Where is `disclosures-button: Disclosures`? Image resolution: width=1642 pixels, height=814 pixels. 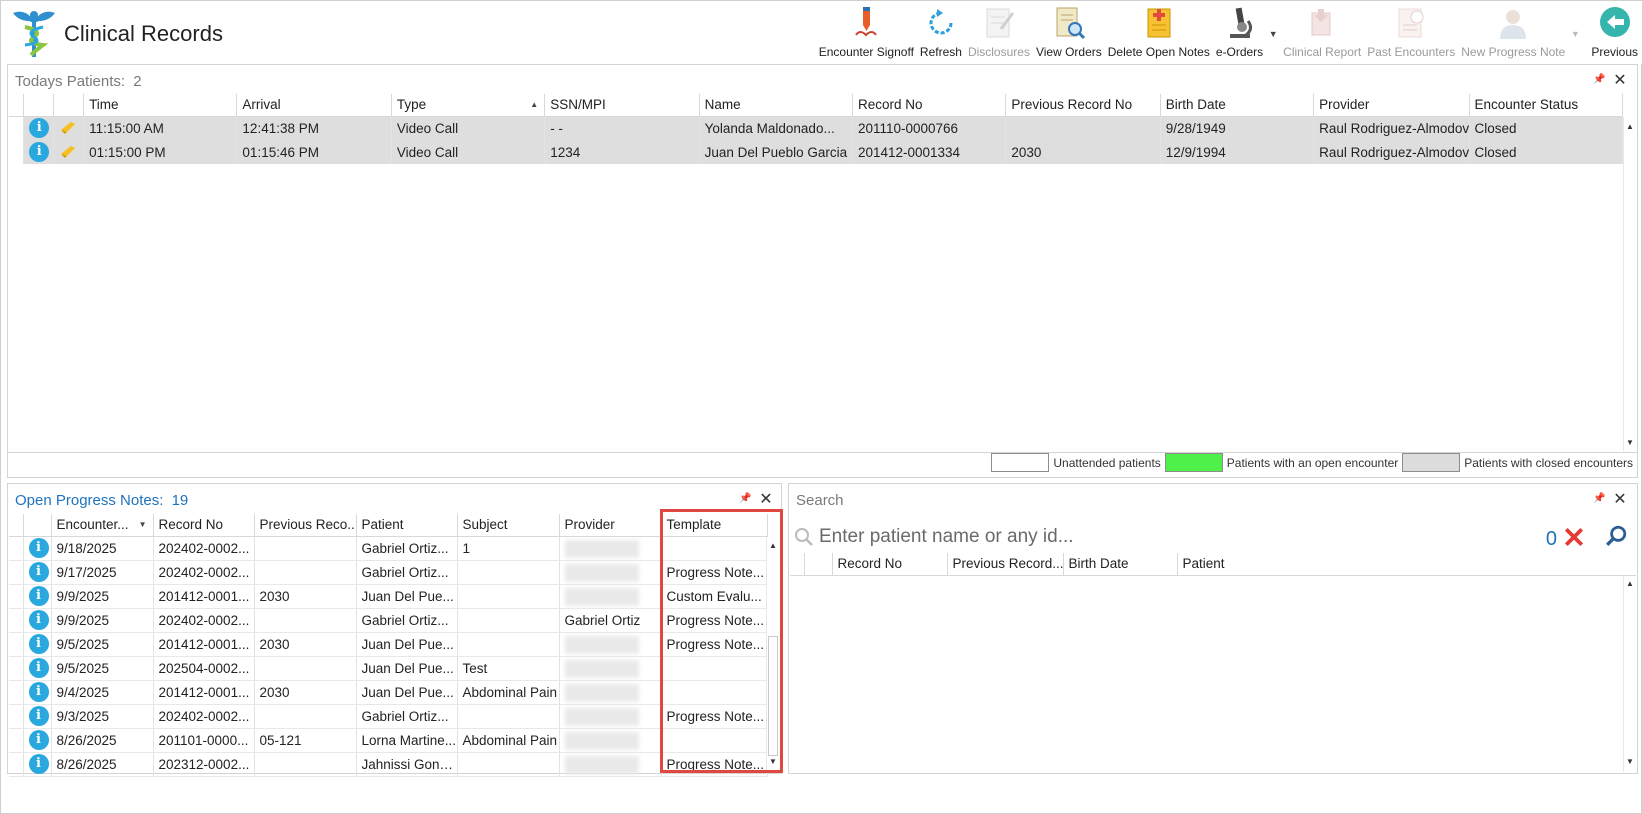
disclosures-button: Disclosures is located at coordinates (999, 33).